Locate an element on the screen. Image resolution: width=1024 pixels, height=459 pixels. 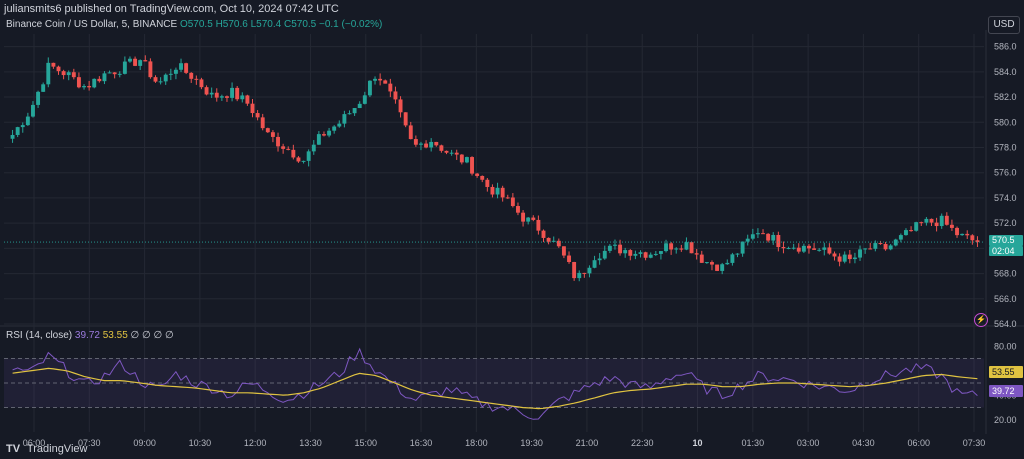
time-tick-label: 10 is located at coordinates (698, 443).